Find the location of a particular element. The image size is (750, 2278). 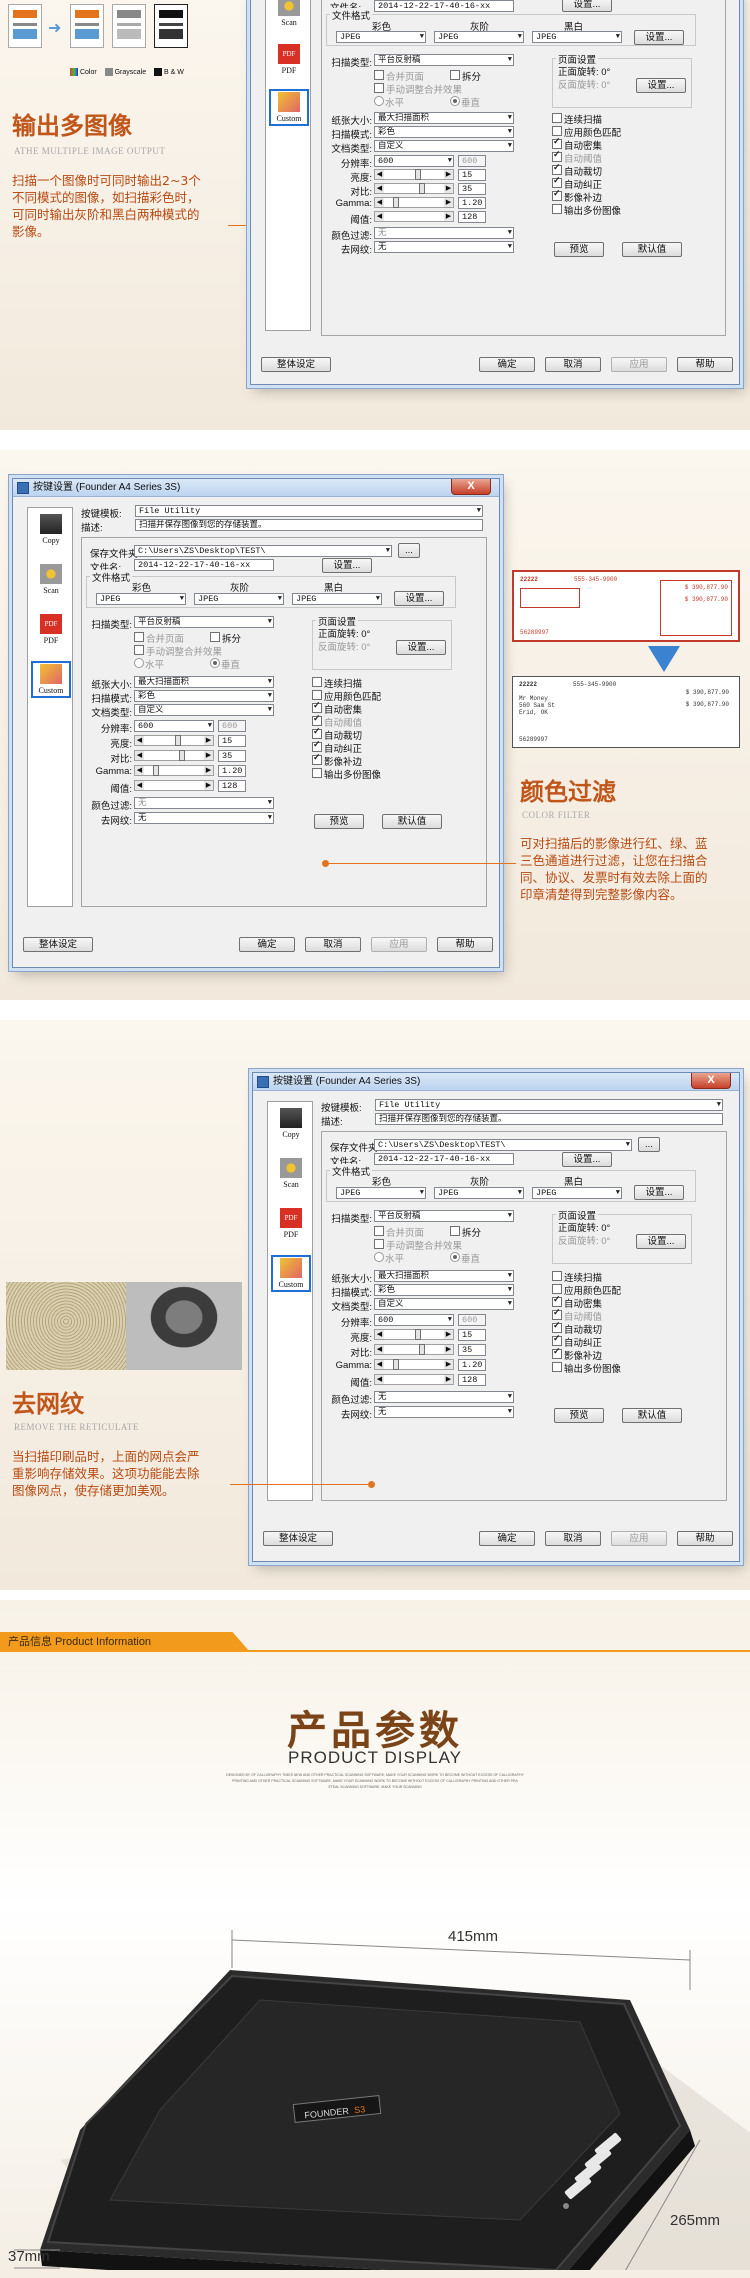

color-format-select: JPEG is located at coordinates (141, 599).